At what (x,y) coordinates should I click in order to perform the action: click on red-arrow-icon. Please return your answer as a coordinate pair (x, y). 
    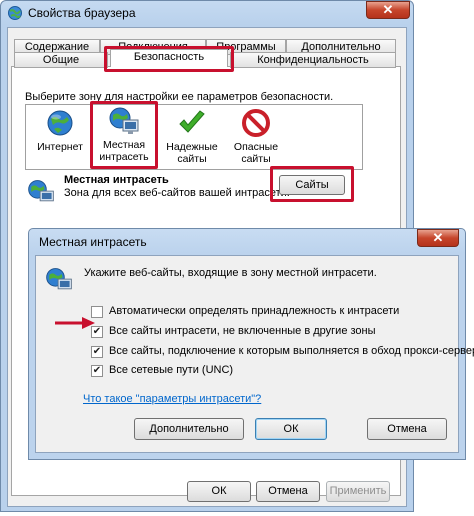
    Looking at the image, I should click on (75, 323).